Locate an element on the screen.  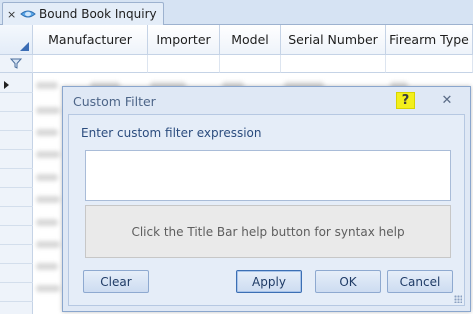
filter-row-header is located at coordinates (16, 64).